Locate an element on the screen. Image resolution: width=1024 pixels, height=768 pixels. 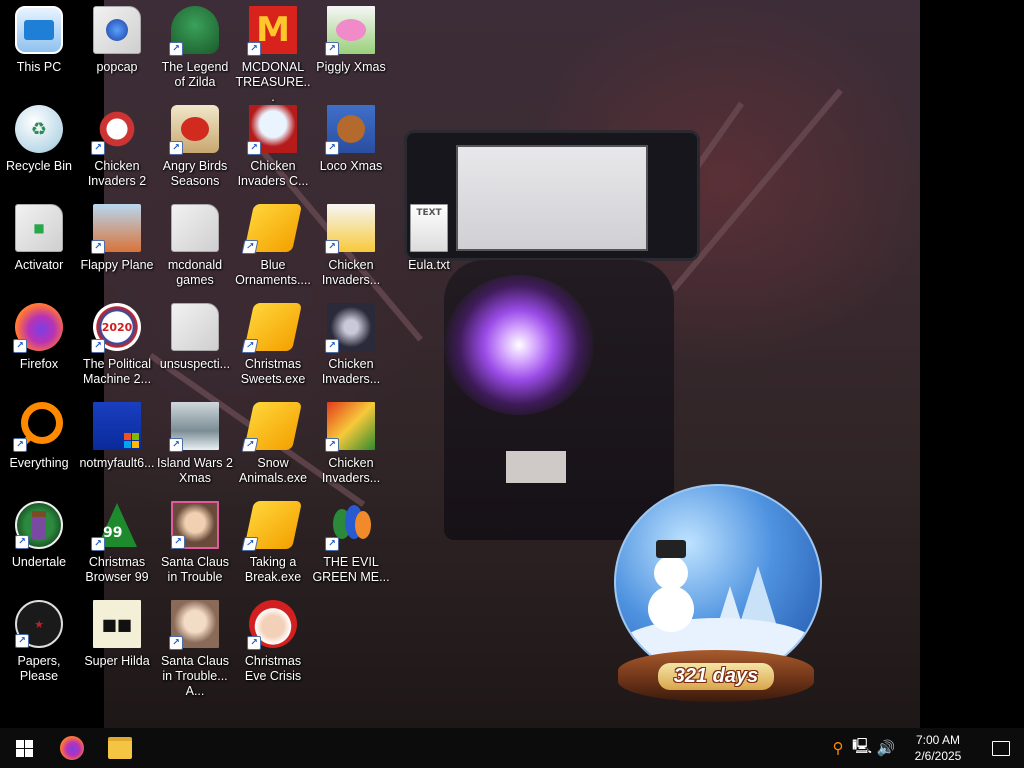
desktop-icon-everything: ↗ Everything is located at coordinates (39, 433).